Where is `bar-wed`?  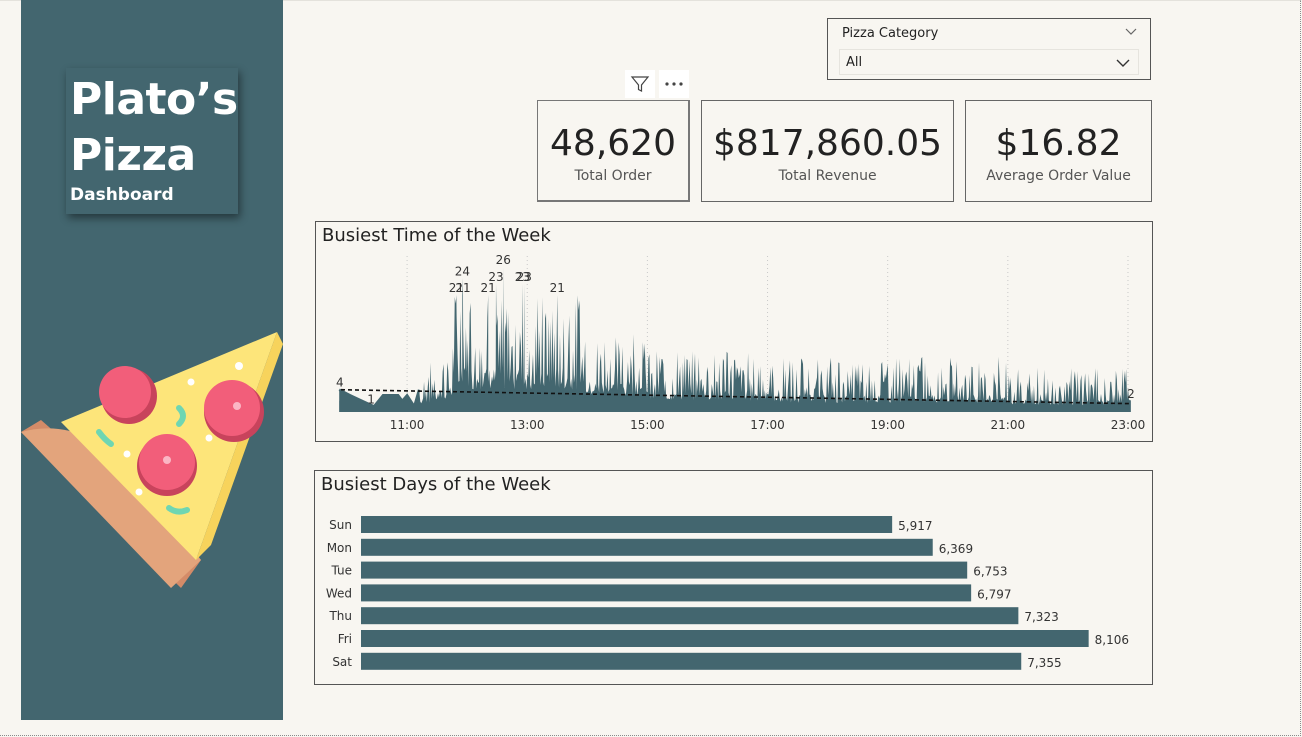
bar-wed is located at coordinates (666, 593).